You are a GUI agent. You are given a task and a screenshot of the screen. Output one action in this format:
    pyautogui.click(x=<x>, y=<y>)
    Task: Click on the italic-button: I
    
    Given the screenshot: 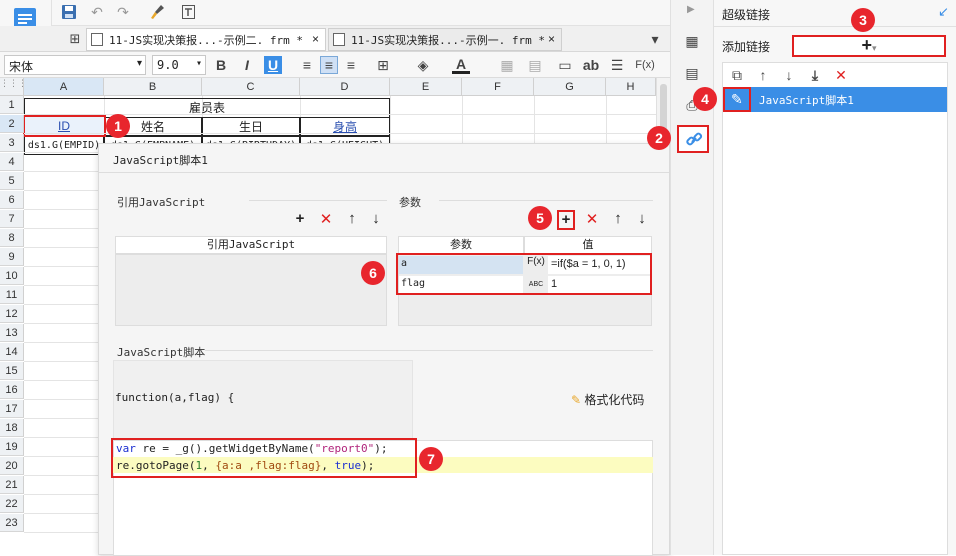 What is the action you would take?
    pyautogui.click(x=247, y=65)
    